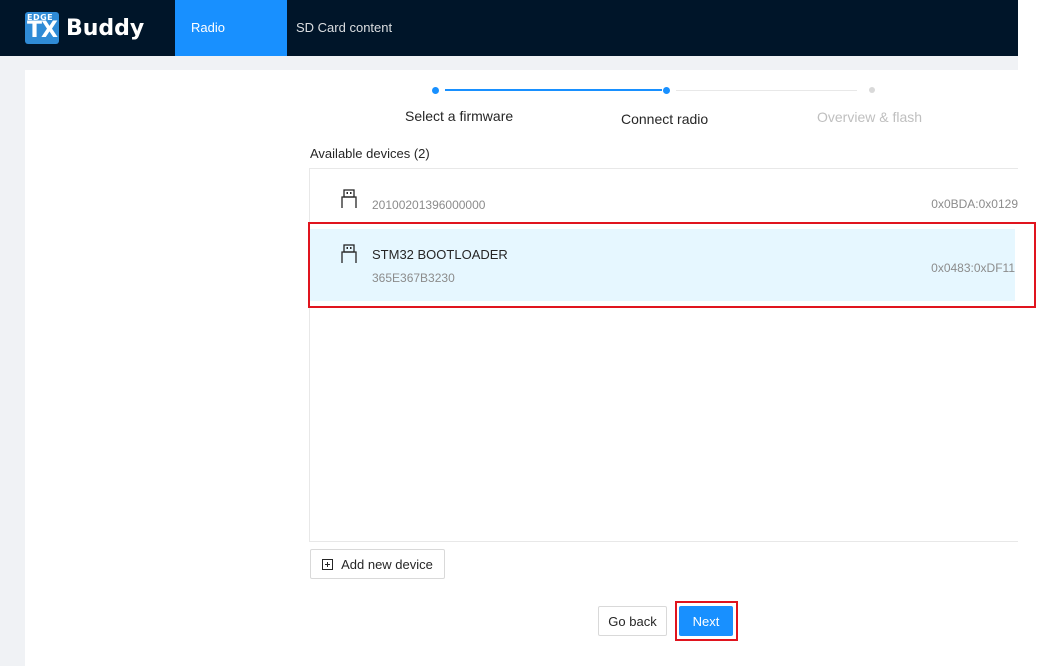 Image resolution: width=1044 pixels, height=666 pixels. Describe the element at coordinates (328, 564) in the screenshot. I see `plus-square-icon` at that location.